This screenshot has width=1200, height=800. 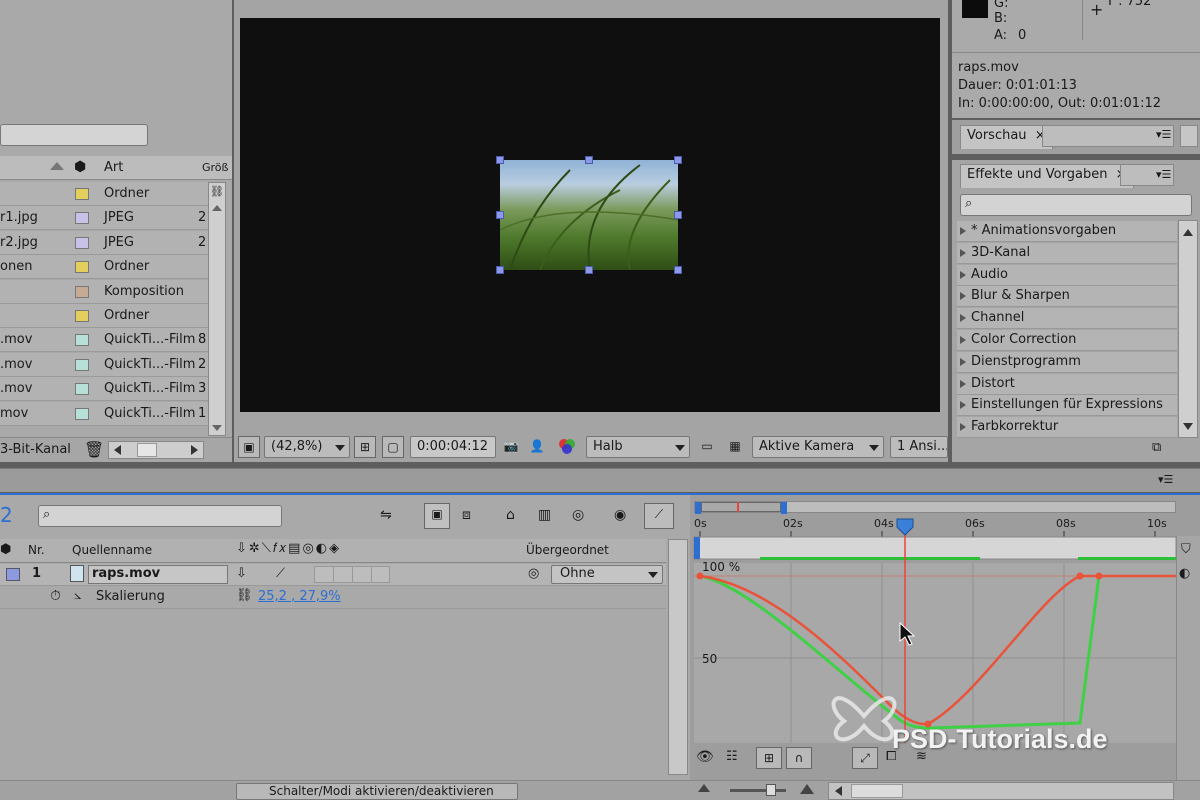 I want to click on show-snapshot-icon: 👤, so click(x=537, y=447).